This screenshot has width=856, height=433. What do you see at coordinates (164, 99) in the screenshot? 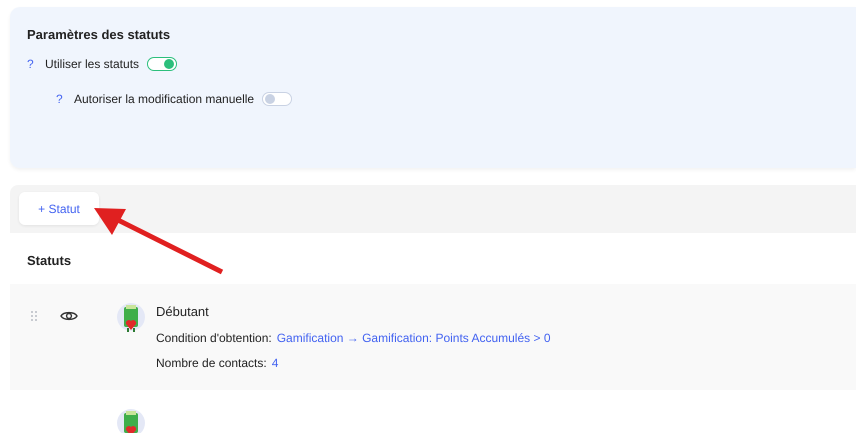
I see `option-label: Autoriser la modification manuelle` at bounding box center [164, 99].